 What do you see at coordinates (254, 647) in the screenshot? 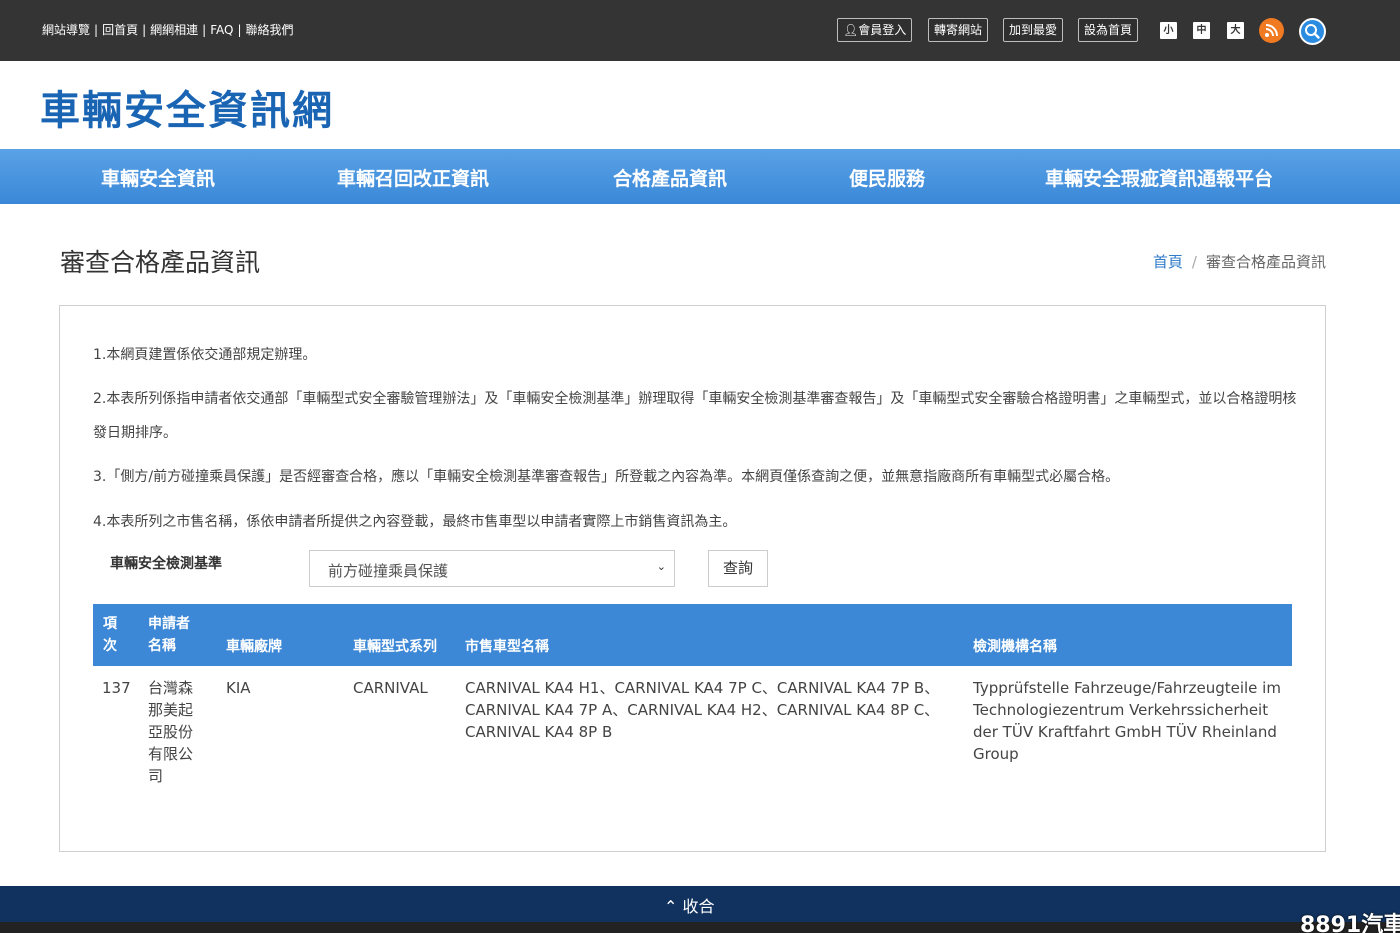
I see `header-brand: 車輛廠牌` at bounding box center [254, 647].